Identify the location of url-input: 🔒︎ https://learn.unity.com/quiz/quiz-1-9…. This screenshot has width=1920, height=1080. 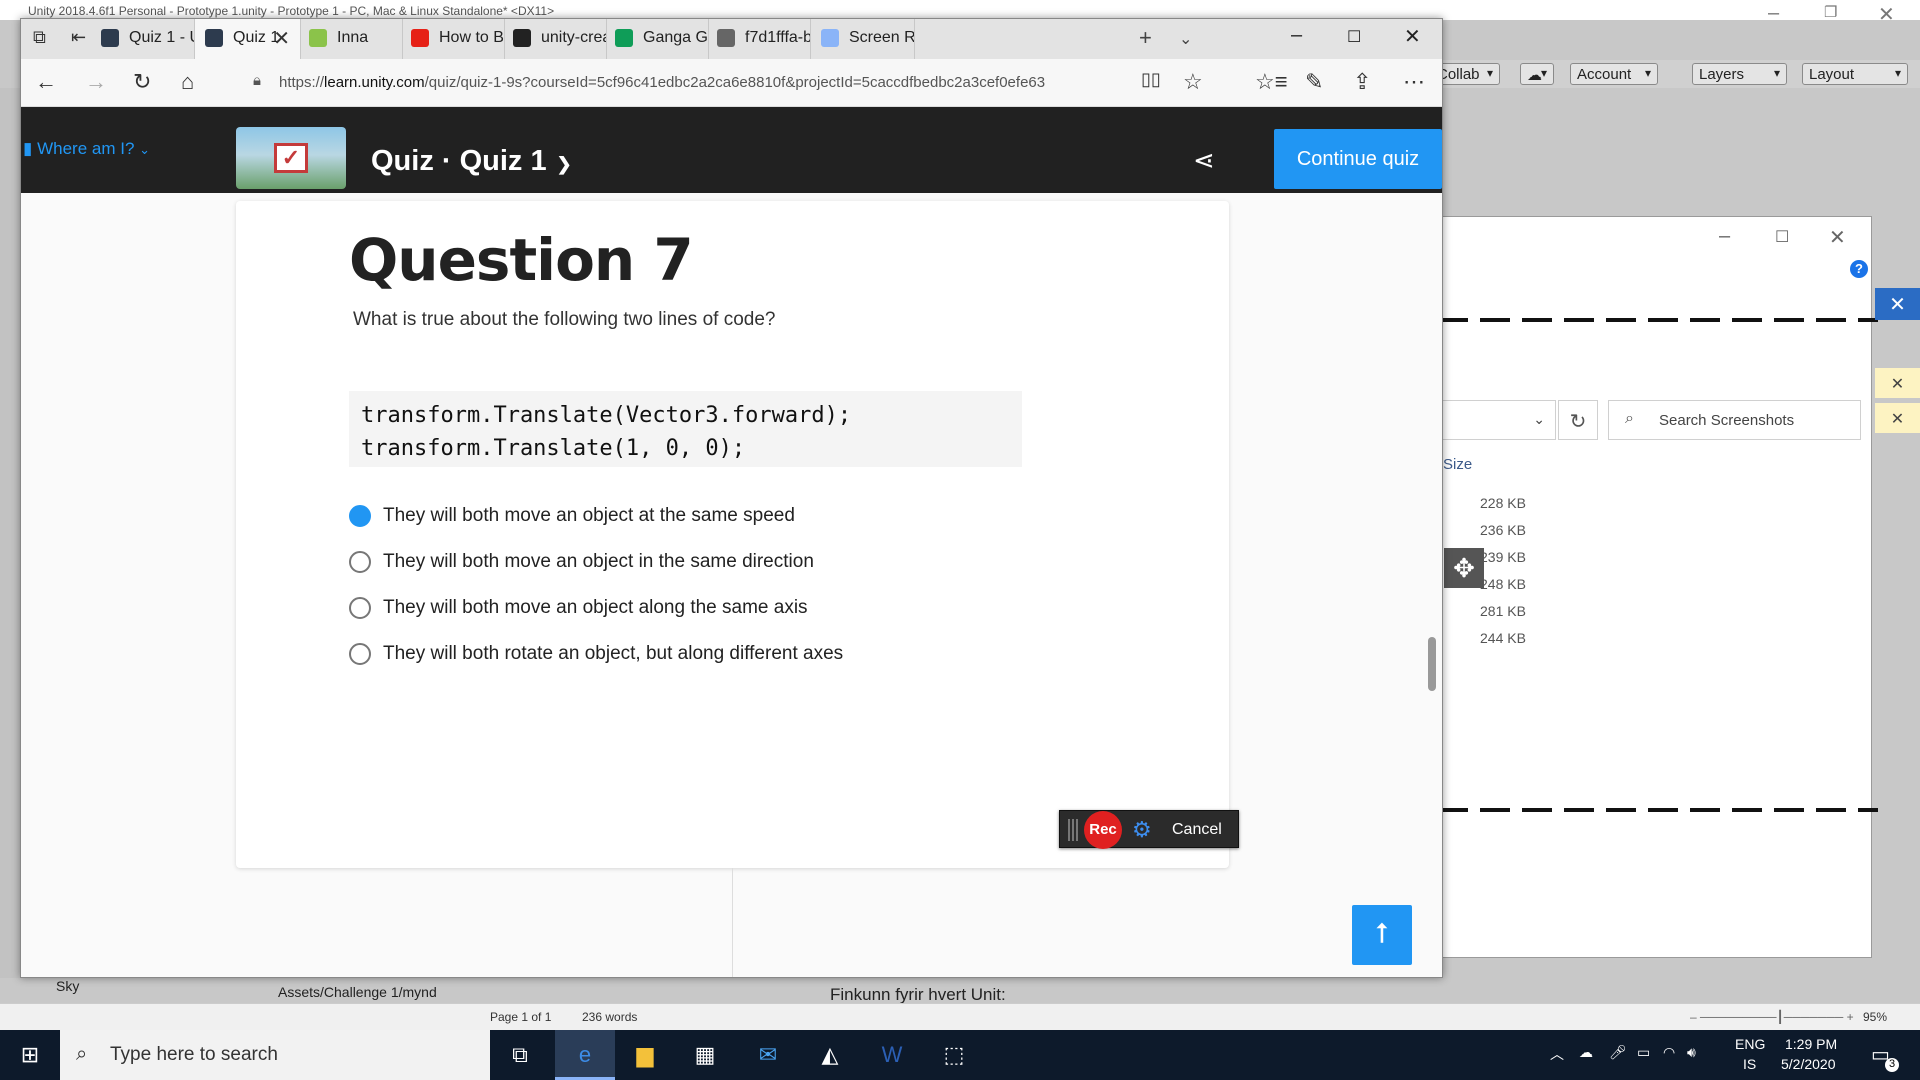
(707, 83).